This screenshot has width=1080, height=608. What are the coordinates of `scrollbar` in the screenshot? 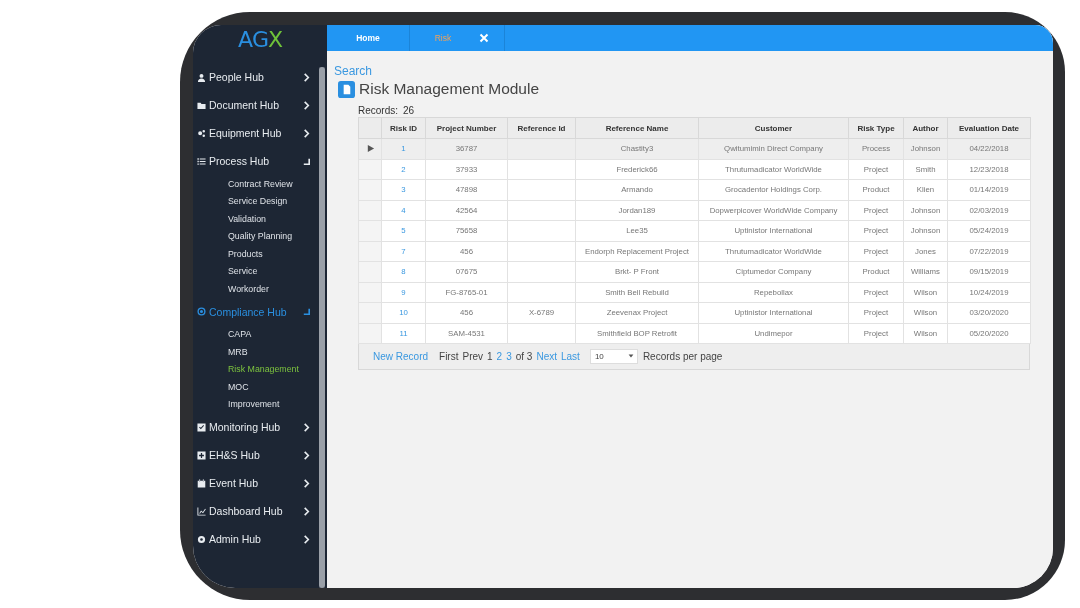 It's located at (322, 327).